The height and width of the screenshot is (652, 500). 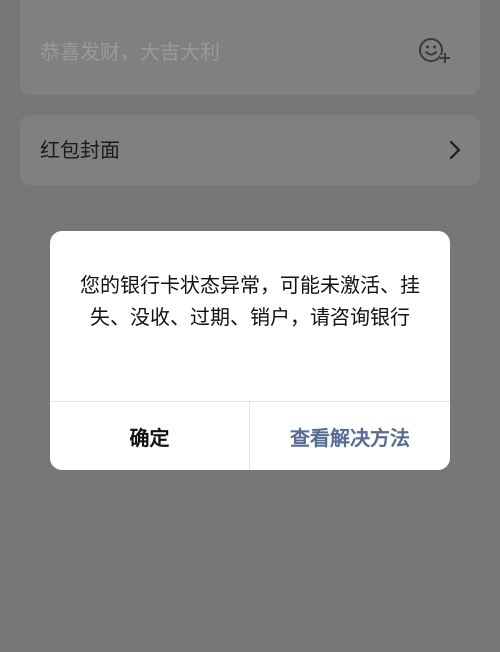 What do you see at coordinates (250, 47) in the screenshot?
I see `greeting-message-field: 恭喜发财，大吉大利` at bounding box center [250, 47].